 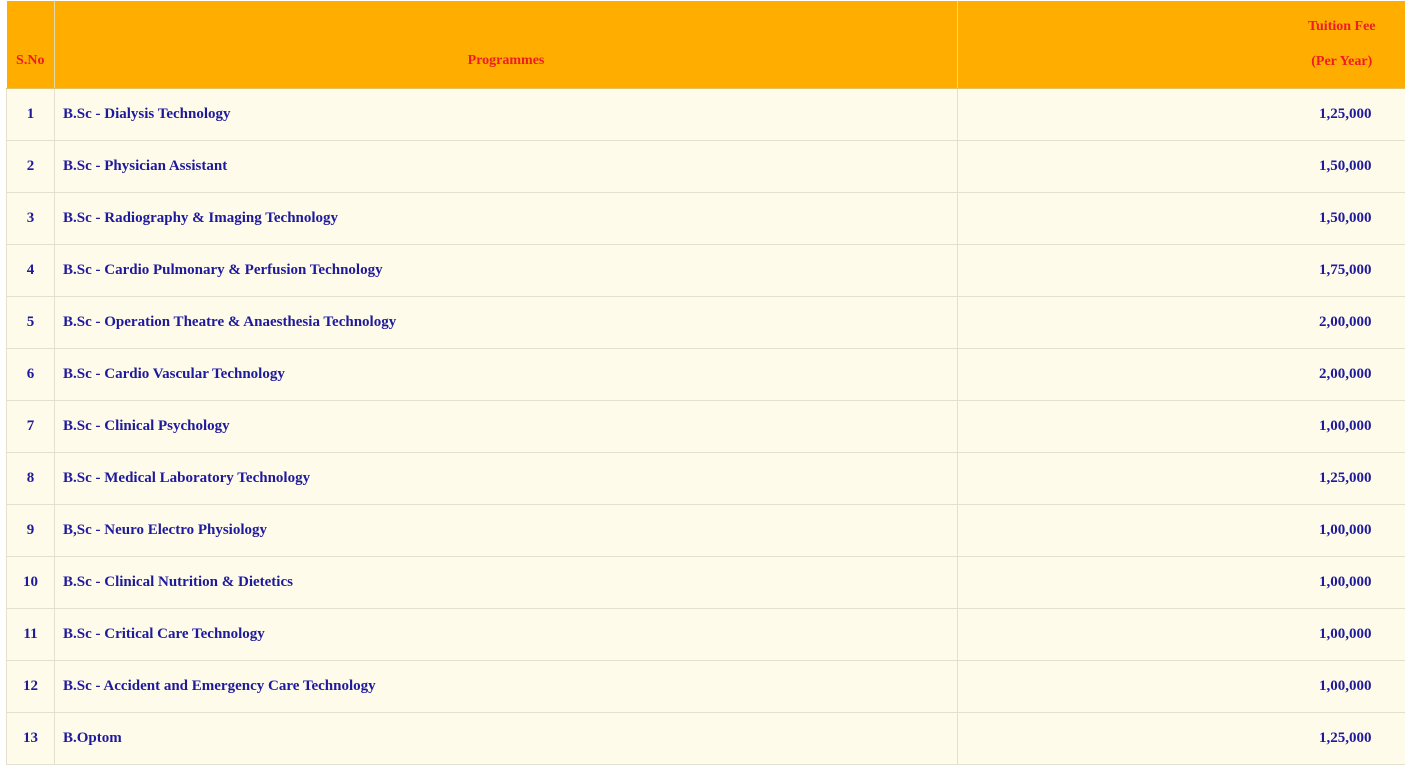 I want to click on header-row: S.No Programmes Tuition Fee (Per Year), so click(x=705, y=45).